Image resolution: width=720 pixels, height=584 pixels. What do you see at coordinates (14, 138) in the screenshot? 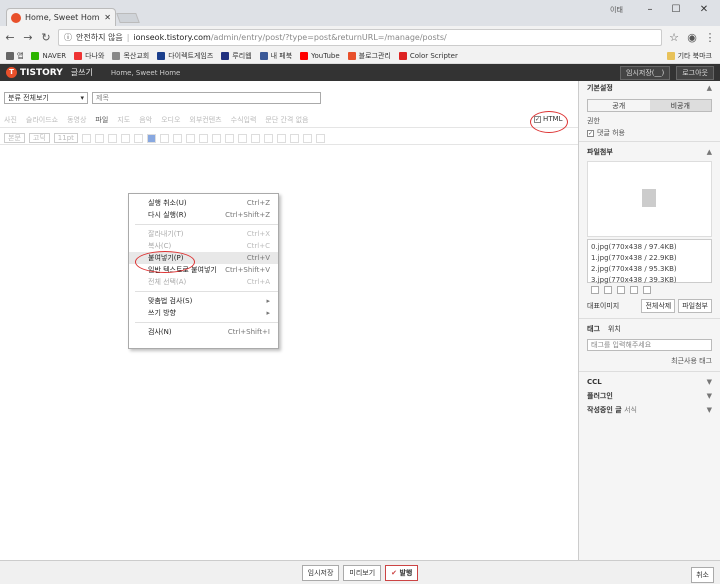
I see `paragraph-style-select: 본문` at bounding box center [14, 138].